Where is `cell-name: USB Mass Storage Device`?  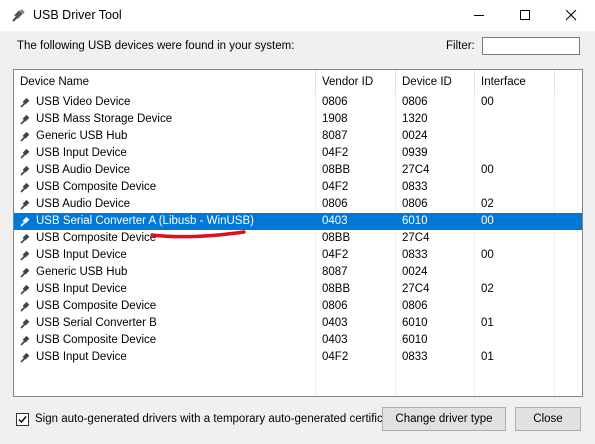
cell-name: USB Mass Storage Device is located at coordinates (104, 119).